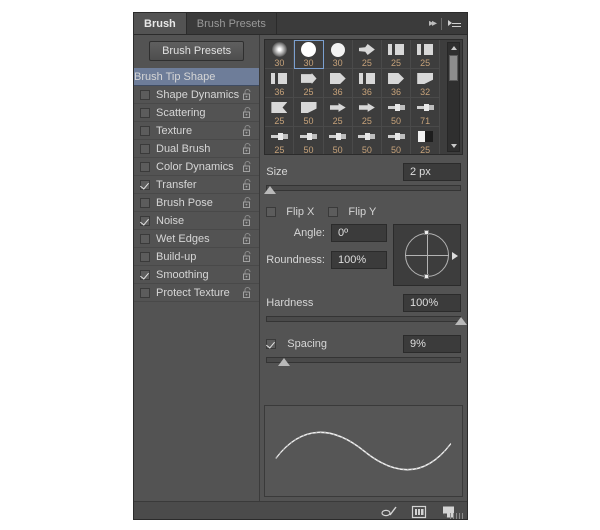 This screenshot has width=600, height=530. Describe the element at coordinates (433, 23) in the screenshot. I see `double-chevron-right-icon: ▸▸` at that location.